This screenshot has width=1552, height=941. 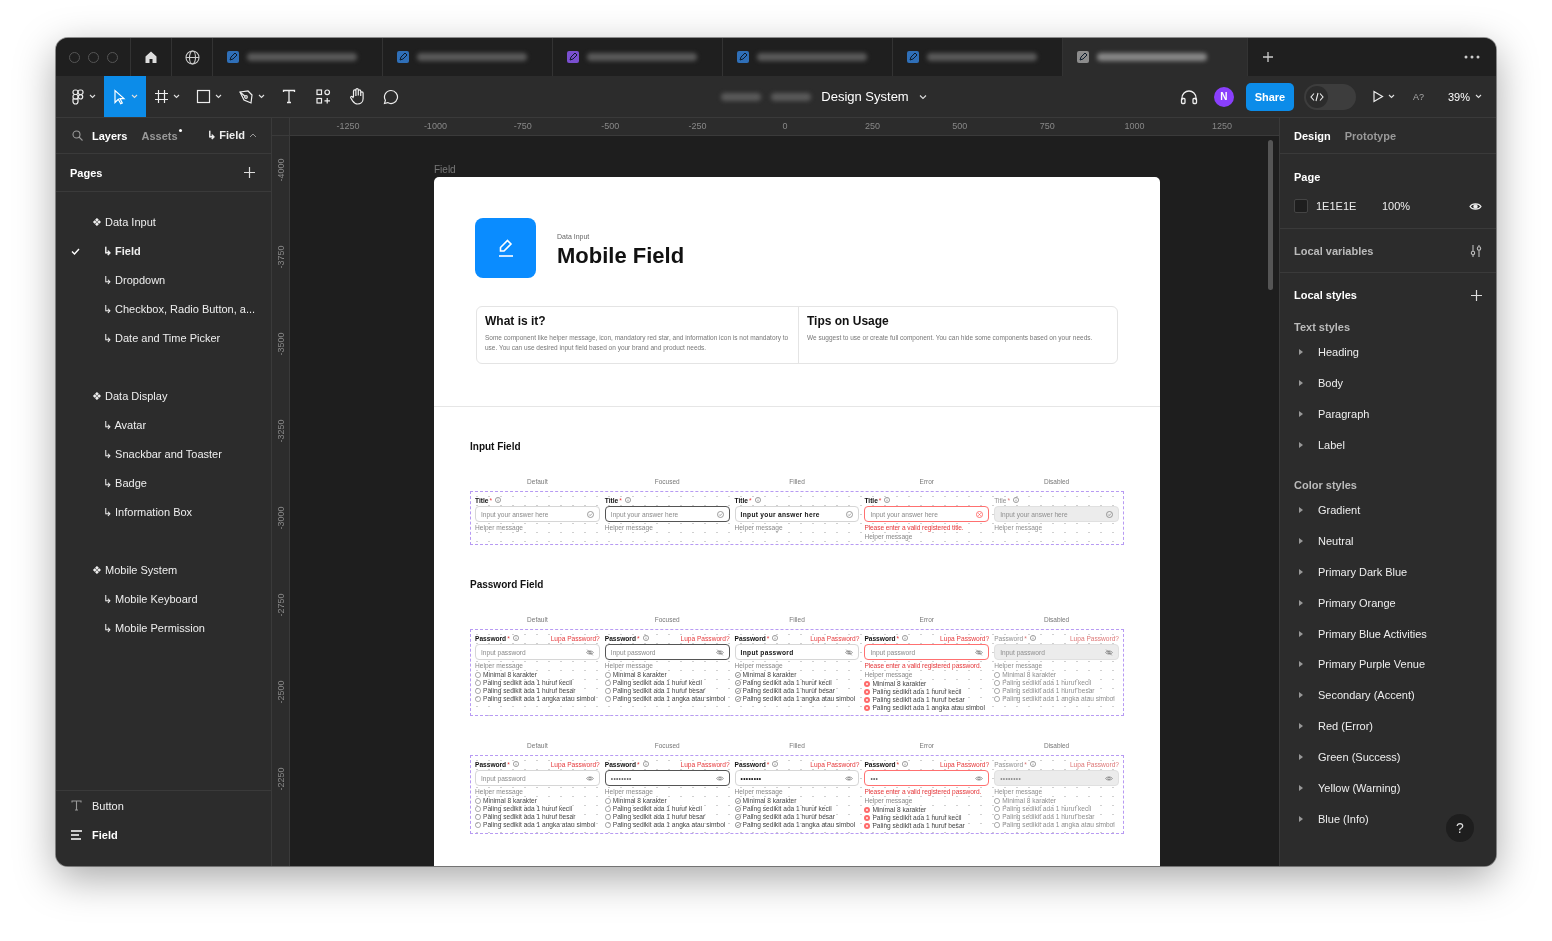 What do you see at coordinates (192, 57) in the screenshot?
I see `globe-icon` at bounding box center [192, 57].